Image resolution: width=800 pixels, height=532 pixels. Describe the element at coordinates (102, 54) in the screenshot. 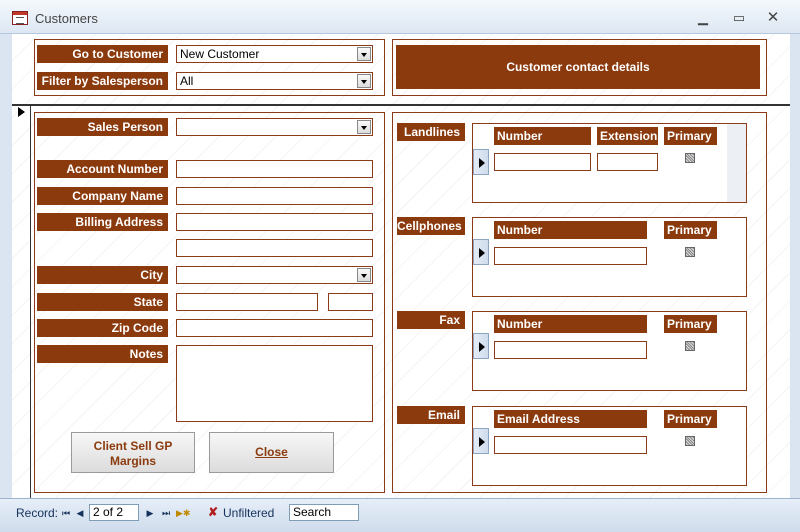

I see `goto-customer-label: Go to Customer` at that location.